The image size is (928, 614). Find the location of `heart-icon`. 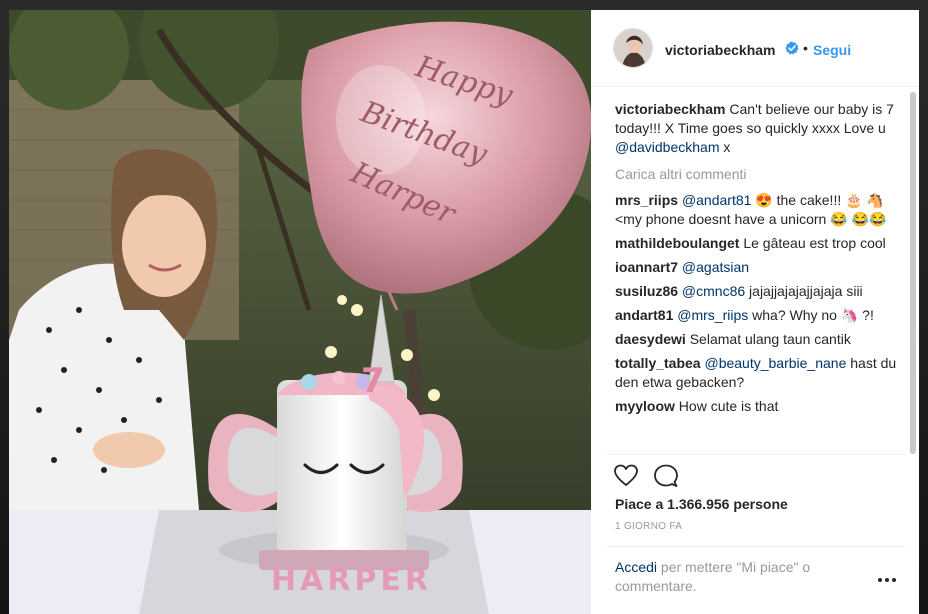

heart-icon is located at coordinates (626, 476).